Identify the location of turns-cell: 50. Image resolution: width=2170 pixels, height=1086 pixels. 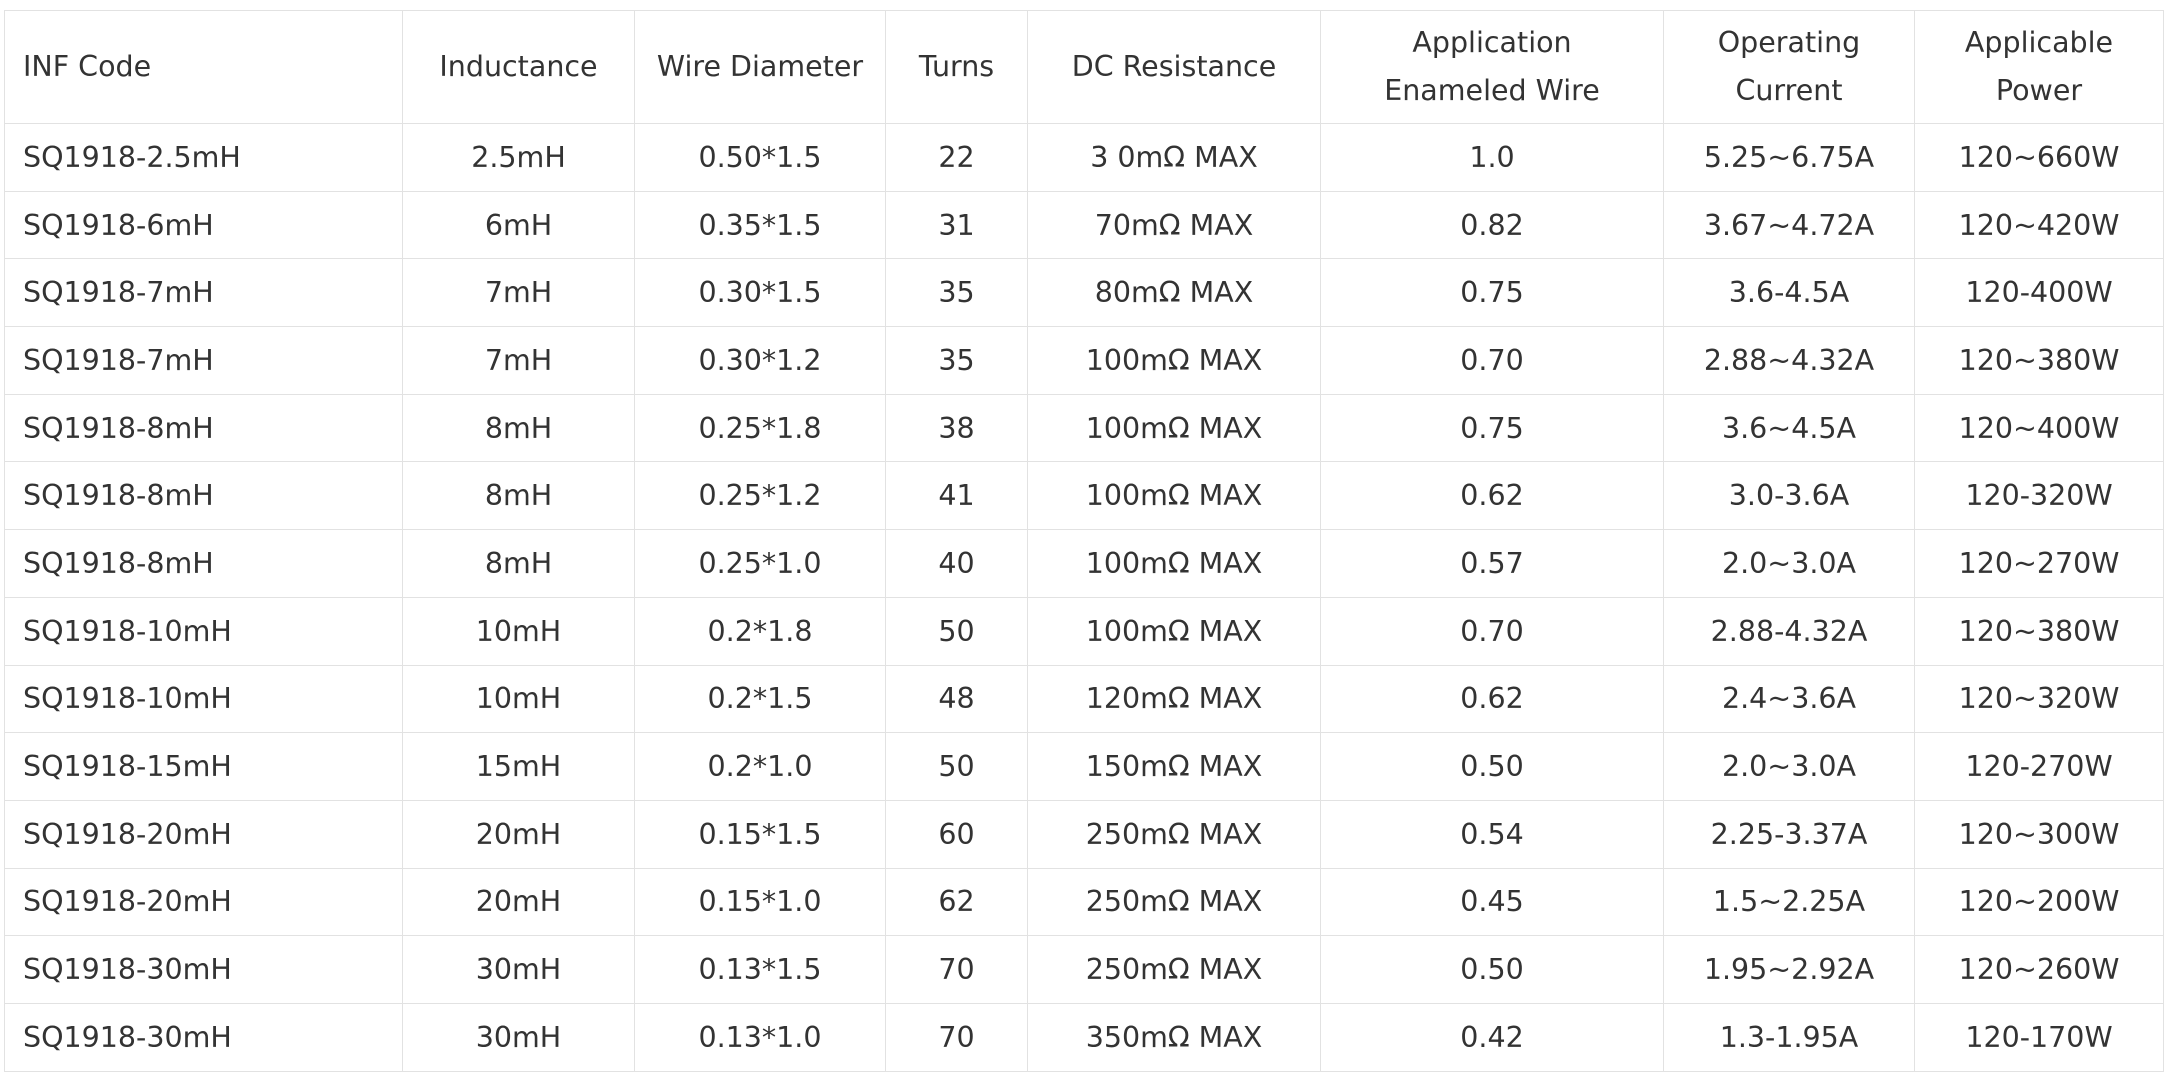
(956, 766).